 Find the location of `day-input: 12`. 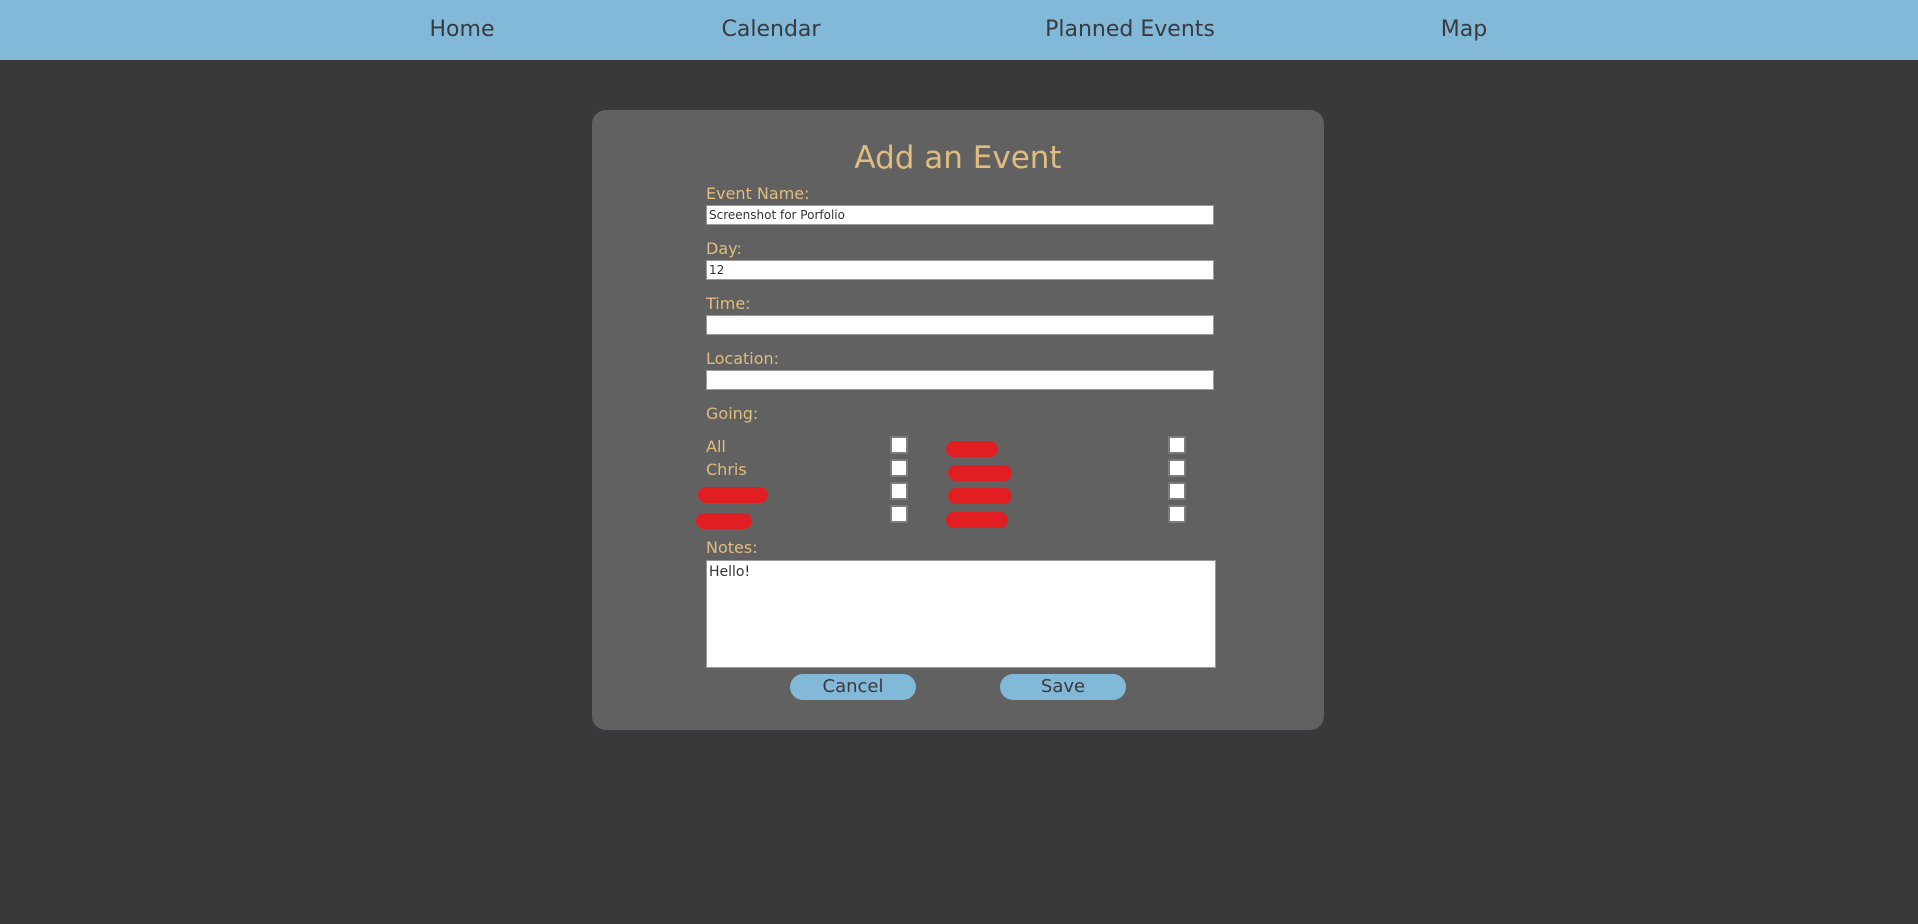

day-input: 12 is located at coordinates (960, 270).